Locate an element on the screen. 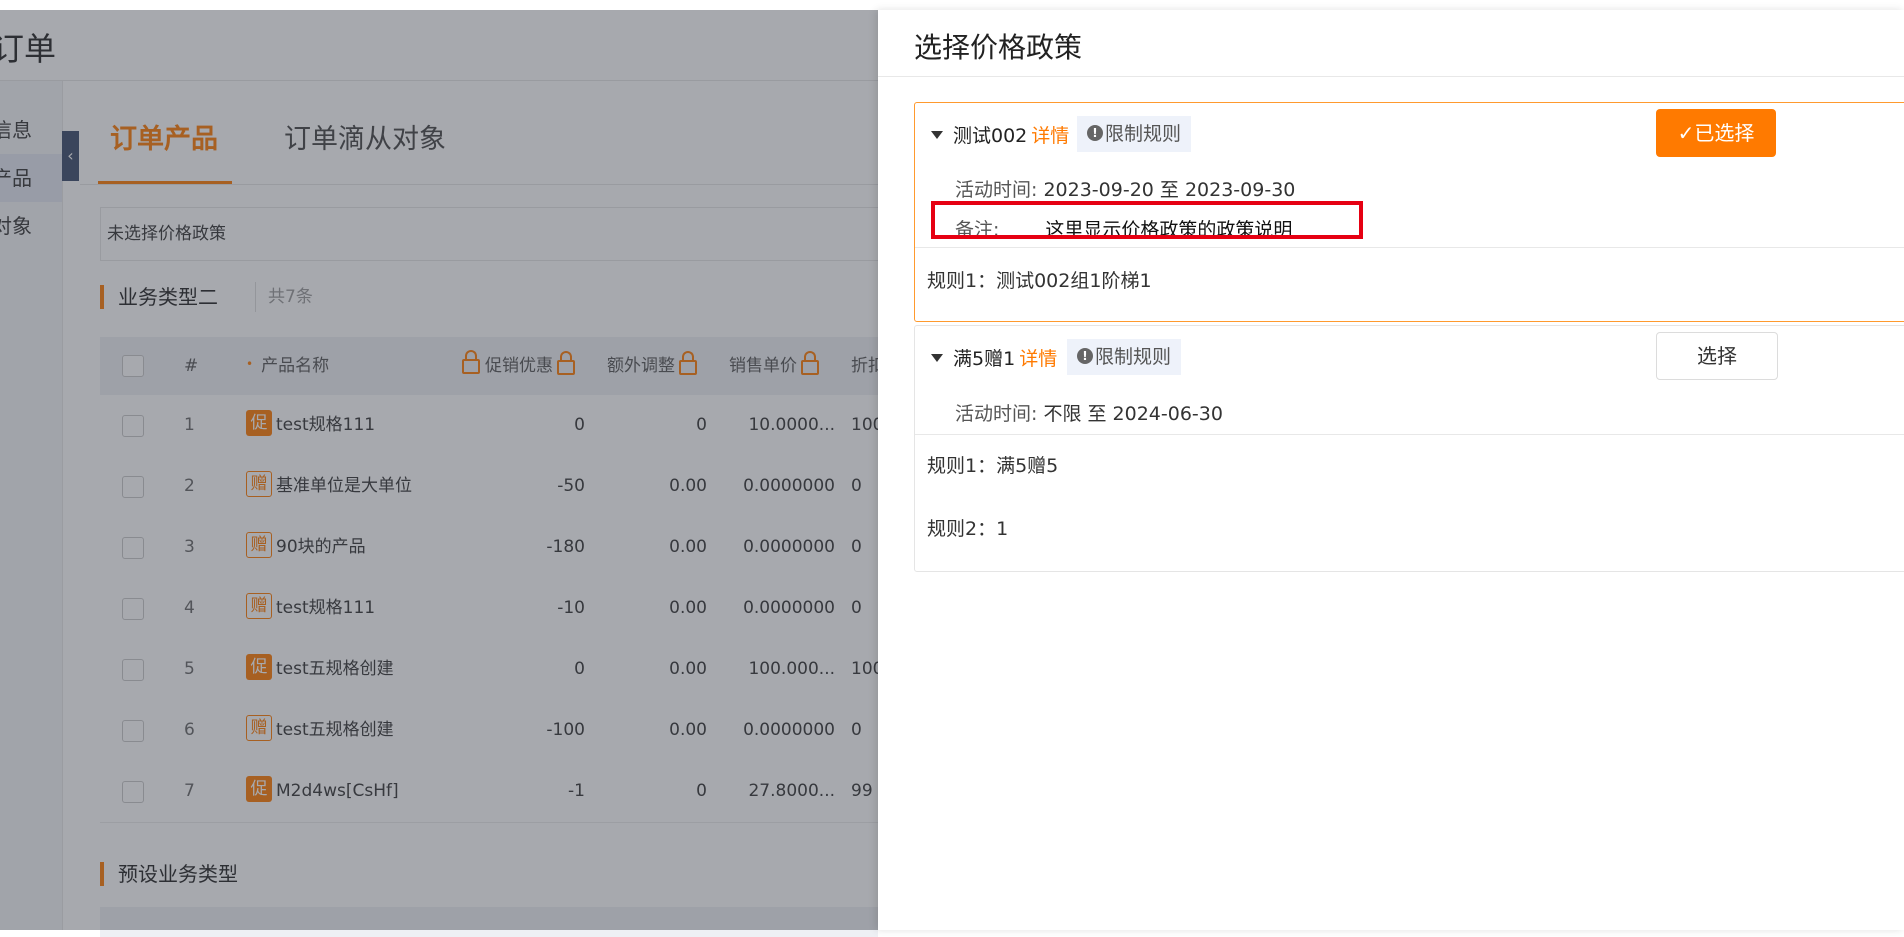  activity-time: 活动时间: 2023-09-20 至 2023-09-30 is located at coordinates (1125, 190).